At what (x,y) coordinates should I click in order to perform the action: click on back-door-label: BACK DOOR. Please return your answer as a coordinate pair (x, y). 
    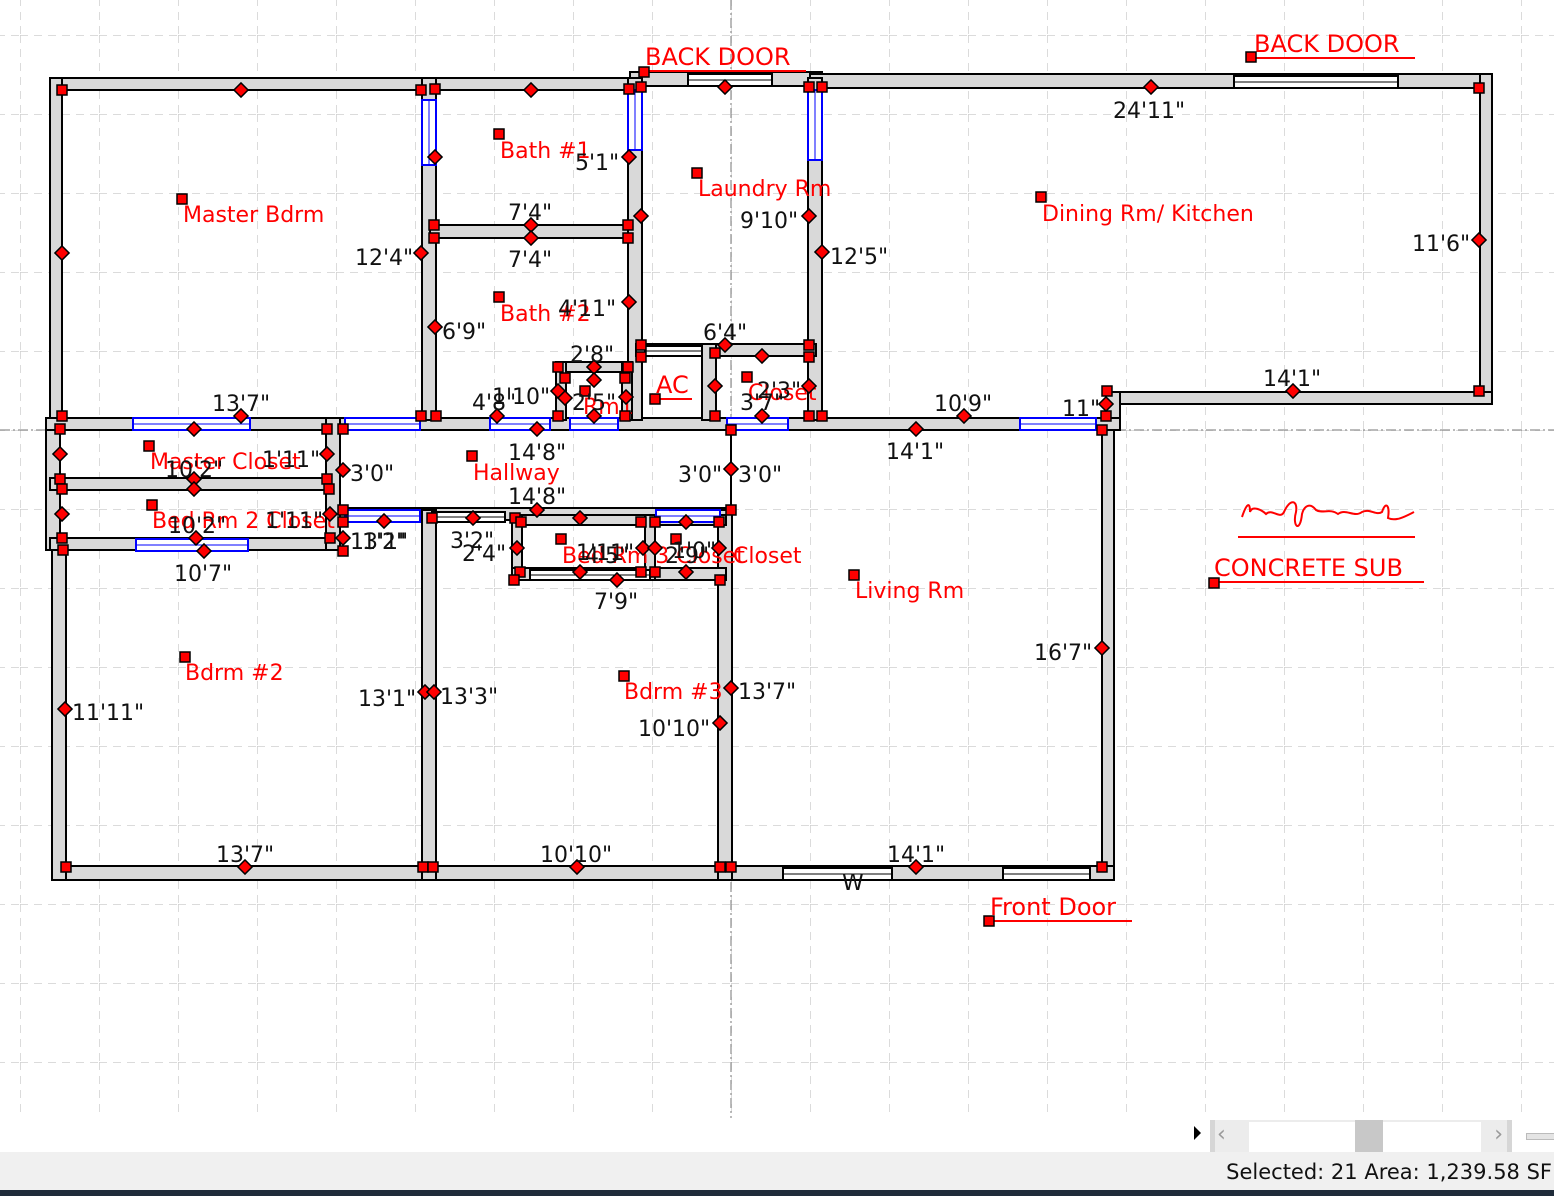
    Looking at the image, I should click on (718, 57).